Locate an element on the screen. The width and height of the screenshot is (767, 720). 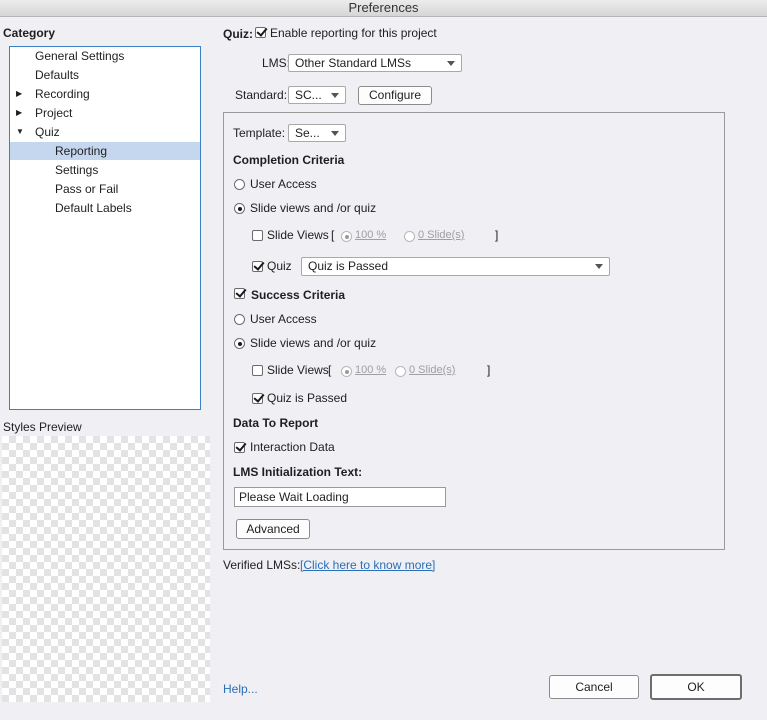
standard-label: Standard: is located at coordinates (261, 95).